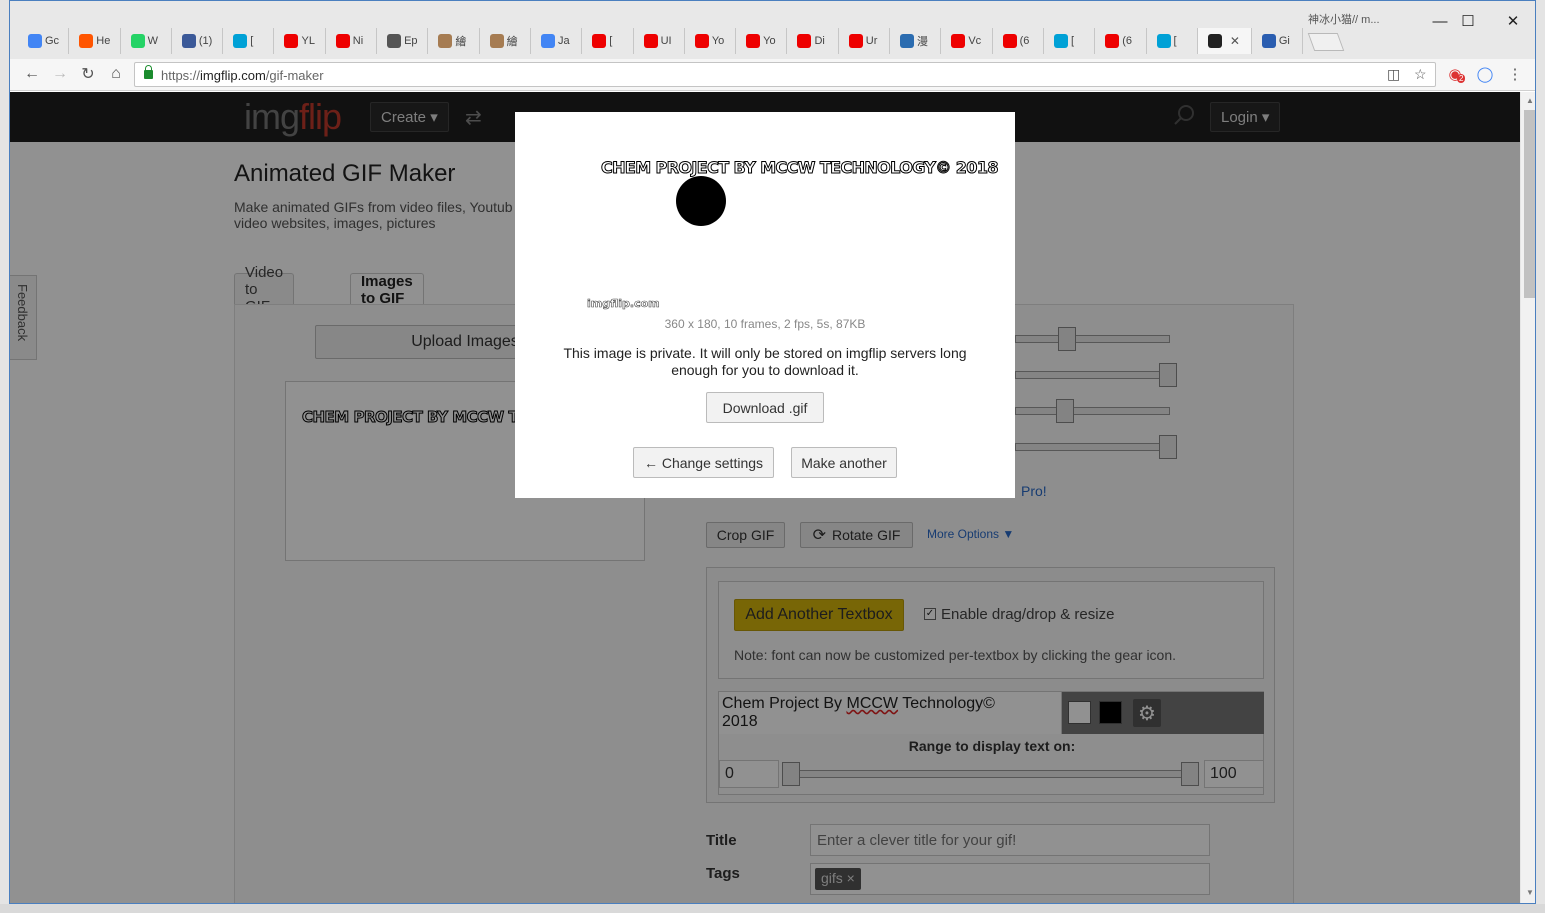  Describe the element at coordinates (703, 462) in the screenshot. I see `change-settings-button: ← Change settings` at that location.